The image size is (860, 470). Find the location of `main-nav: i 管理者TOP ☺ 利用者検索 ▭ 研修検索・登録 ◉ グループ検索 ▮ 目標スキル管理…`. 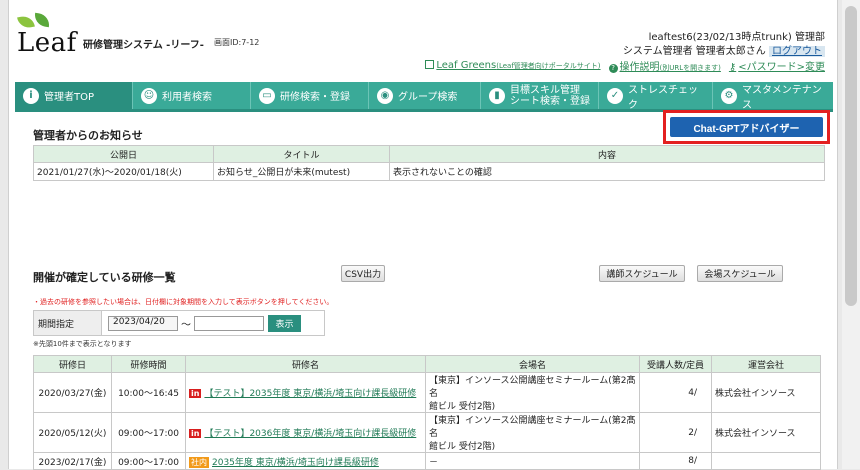

main-nav: i 管理者TOP ☺ 利用者検索 ▭ 研修検索・登録 ◉ グループ検索 ▮ 目標スキル管理… is located at coordinates (424, 97).